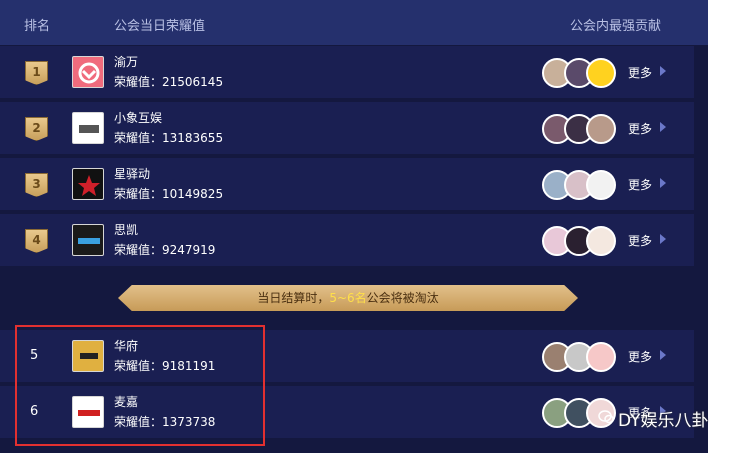 This screenshot has height=453, width=735. I want to click on rank-medal-icon: 3, so click(36, 185).